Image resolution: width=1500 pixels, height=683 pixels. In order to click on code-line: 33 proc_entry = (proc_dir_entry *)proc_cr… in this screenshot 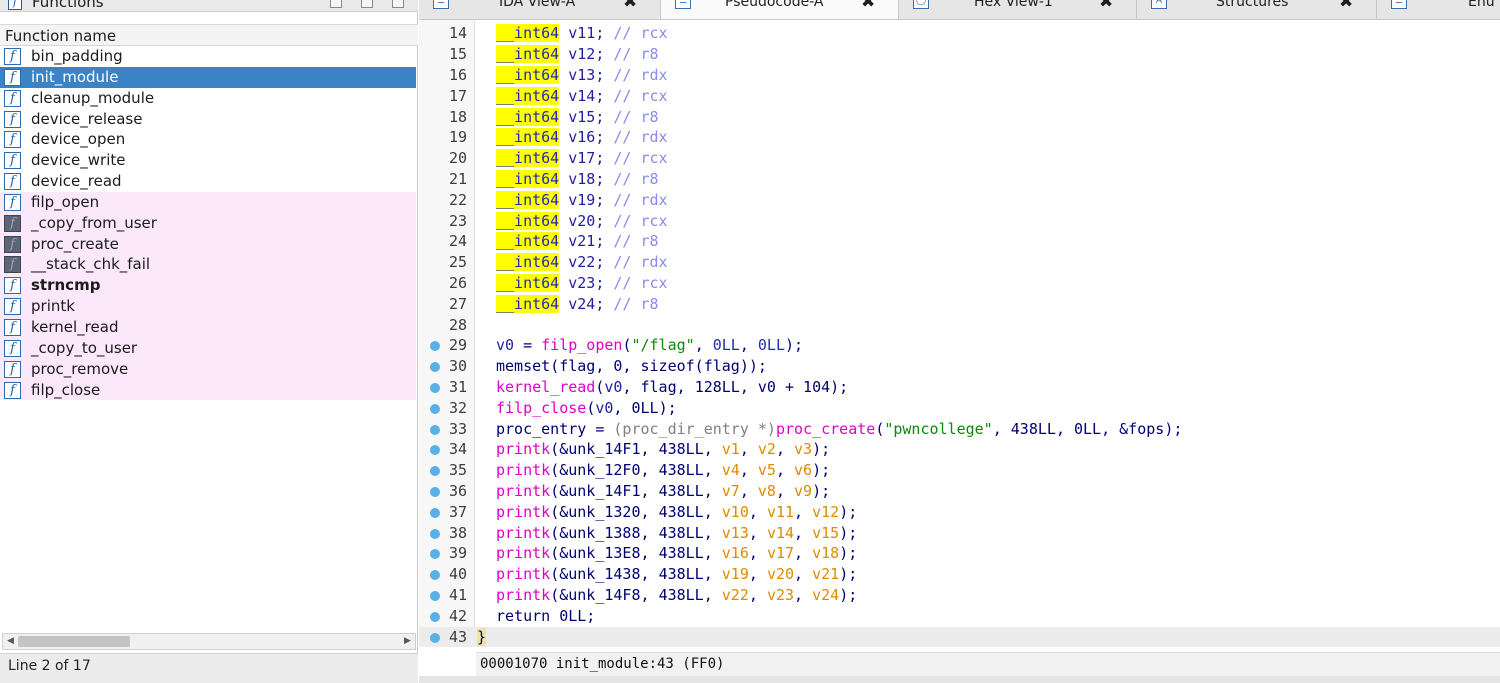, I will do `click(959, 429)`.